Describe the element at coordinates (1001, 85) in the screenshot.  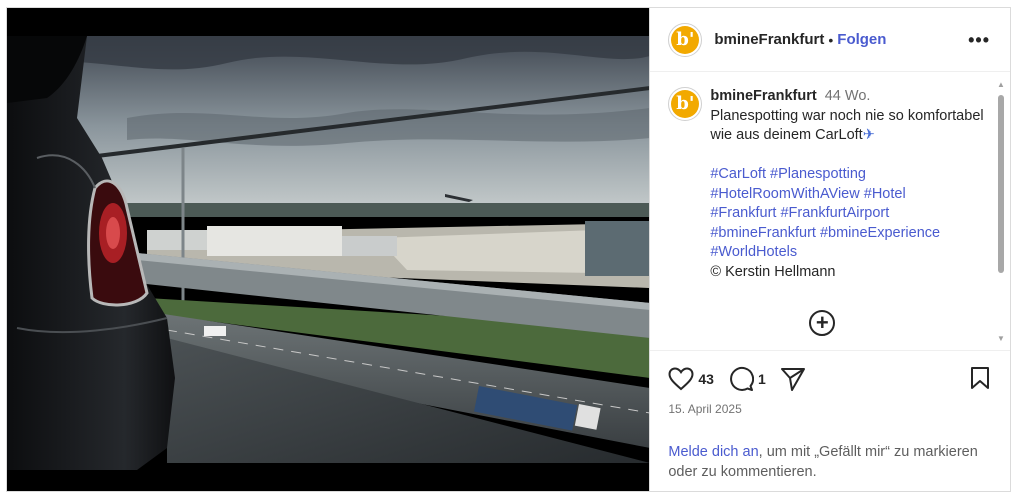
I see `scroll-up-arrow-icon: ▲` at that location.